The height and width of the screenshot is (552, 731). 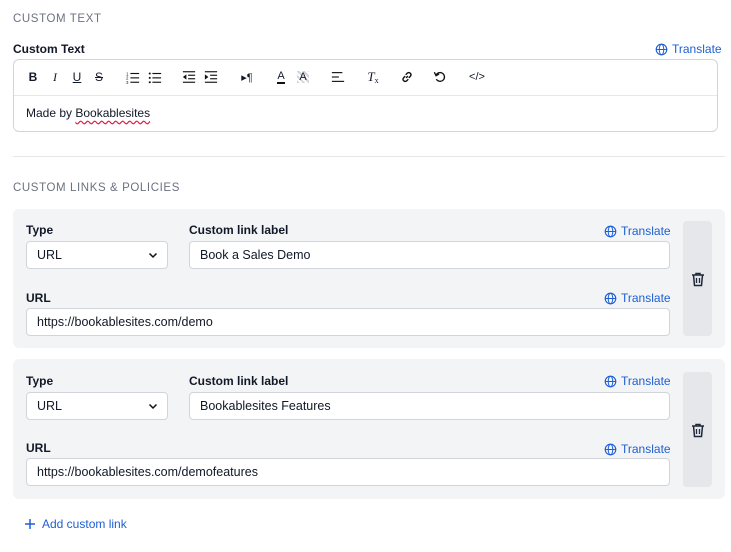 What do you see at coordinates (113, 113) in the screenshot?
I see `editor-text-misspelled-word: Bookablesites` at bounding box center [113, 113].